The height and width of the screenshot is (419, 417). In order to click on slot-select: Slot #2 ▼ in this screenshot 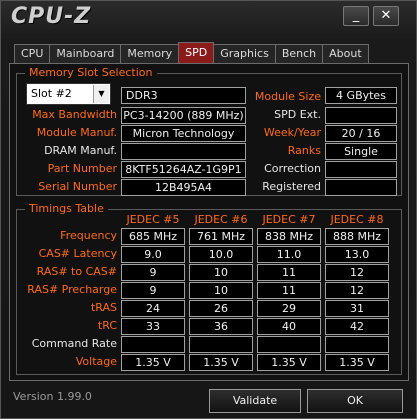, I will do `click(68, 94)`.